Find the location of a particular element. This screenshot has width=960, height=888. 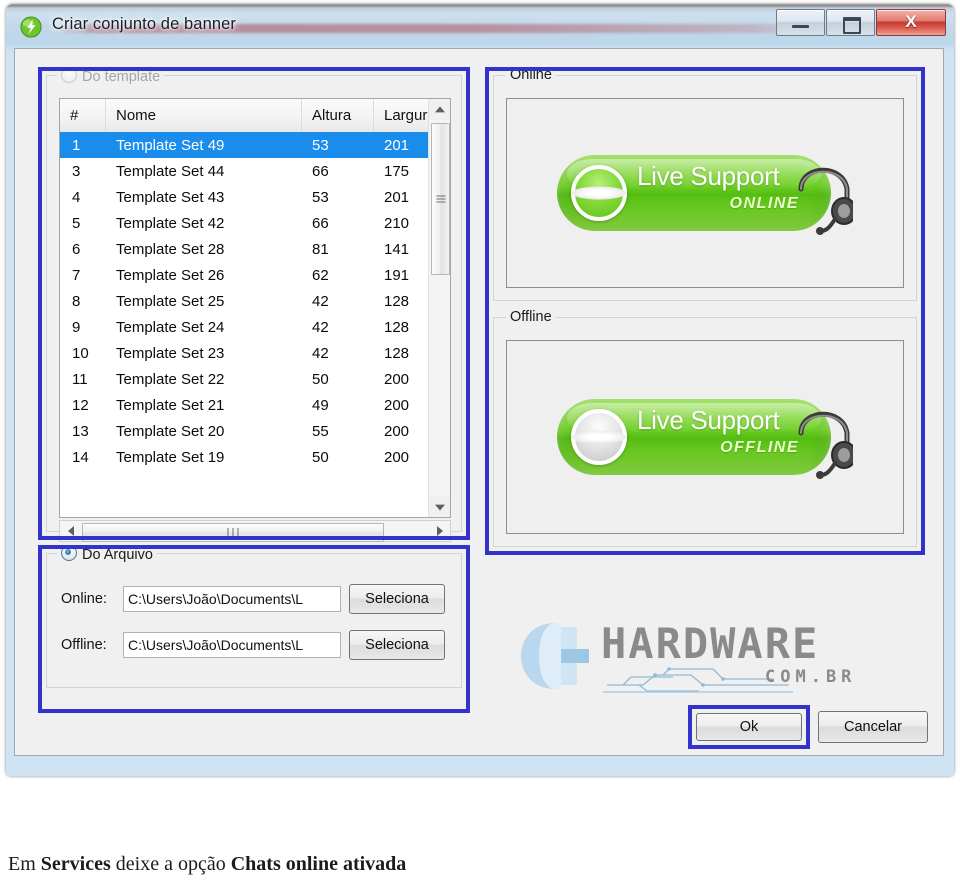

table-row: 13 Template Set 20 55 200 is located at coordinates (255, 431).